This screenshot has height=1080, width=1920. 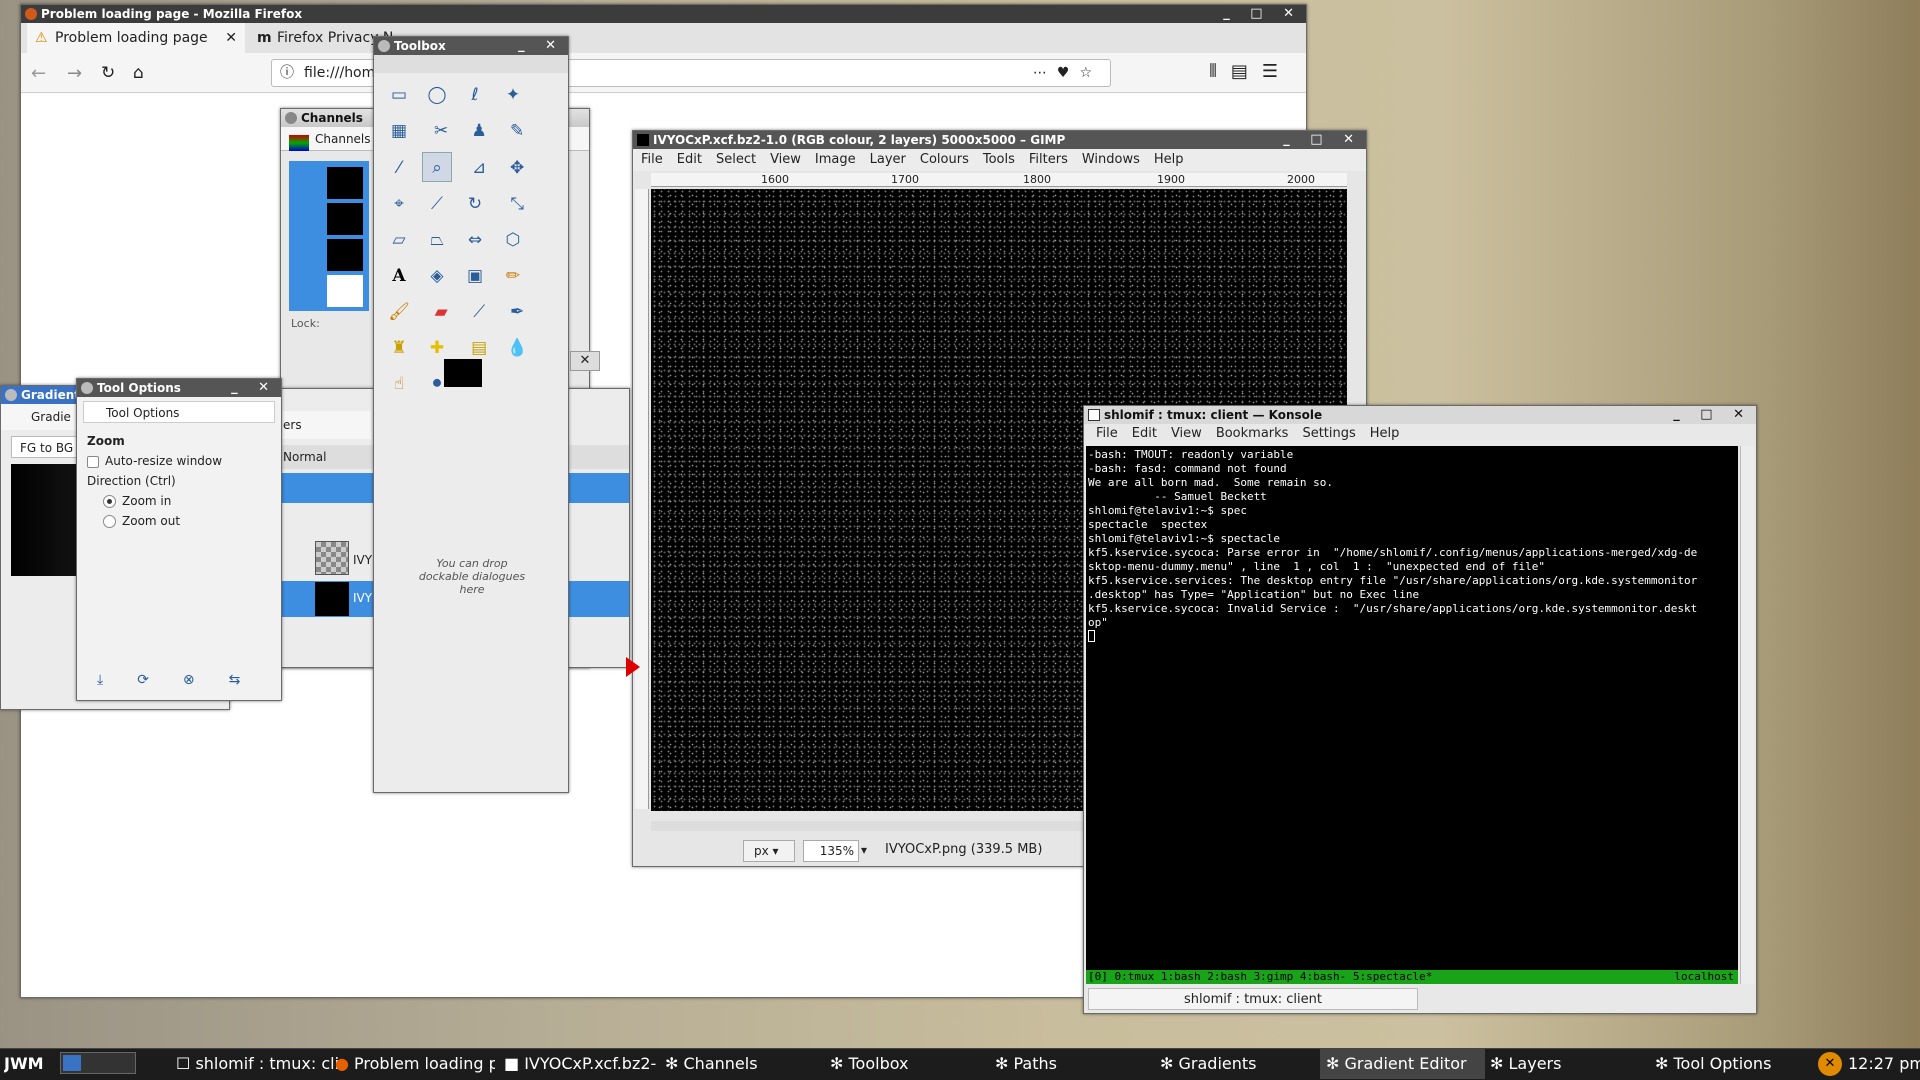 I want to click on taskbar-item-firefox: ● Problem loading p, so click(x=415, y=1064).